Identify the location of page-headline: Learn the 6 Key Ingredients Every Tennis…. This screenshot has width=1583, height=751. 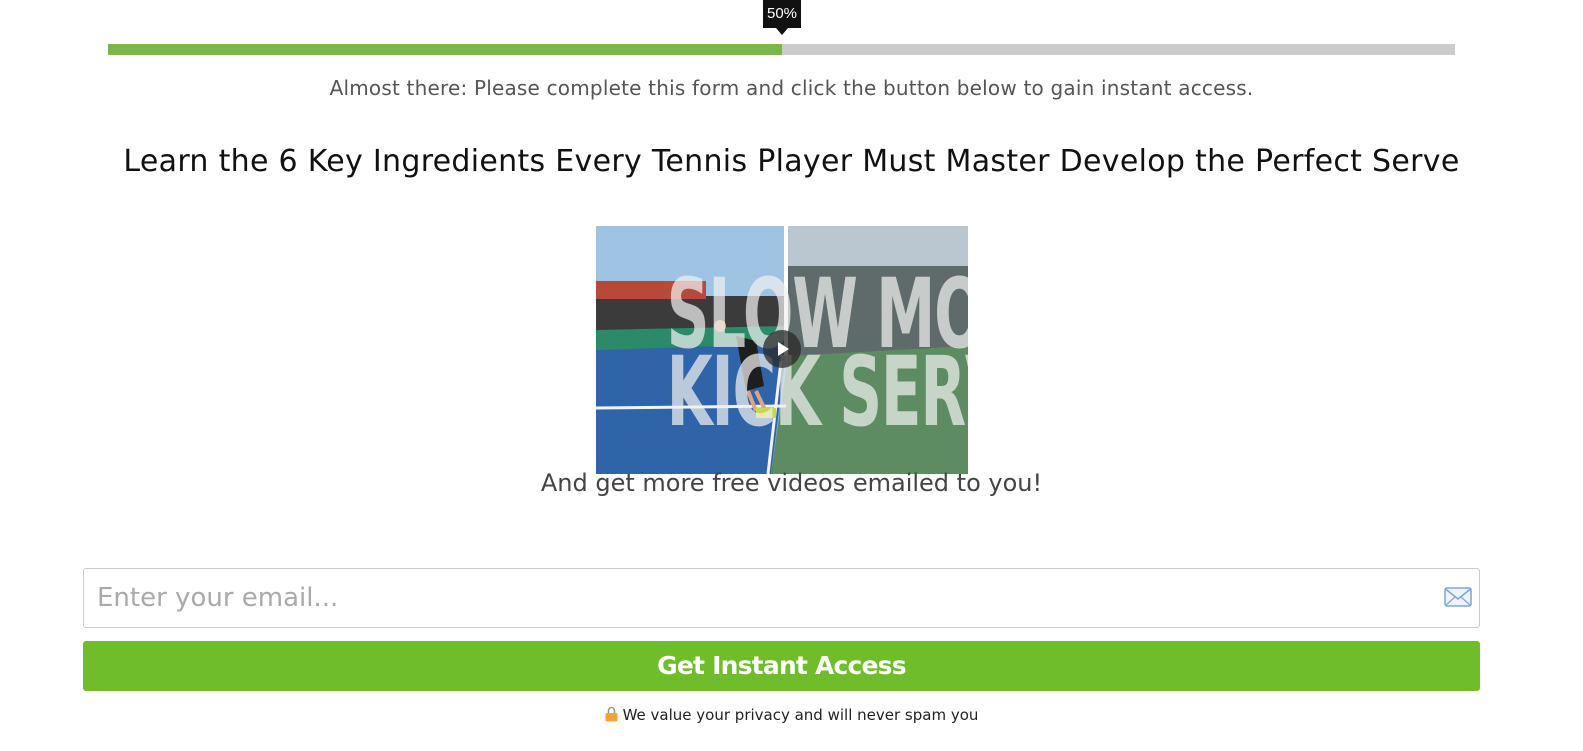
(791, 161).